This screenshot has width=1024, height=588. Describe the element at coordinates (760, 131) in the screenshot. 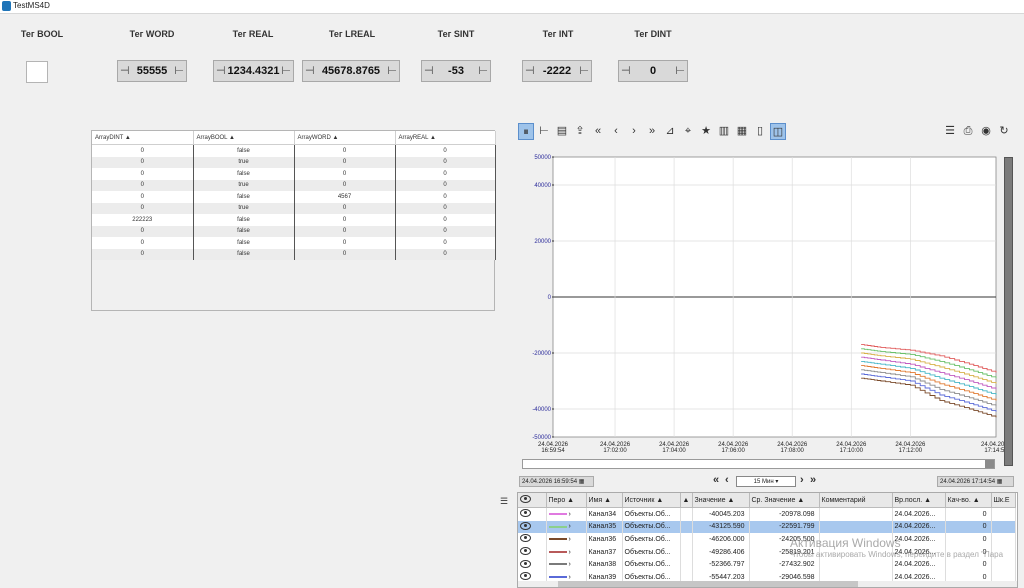

I see `split-icon: ▯` at that location.